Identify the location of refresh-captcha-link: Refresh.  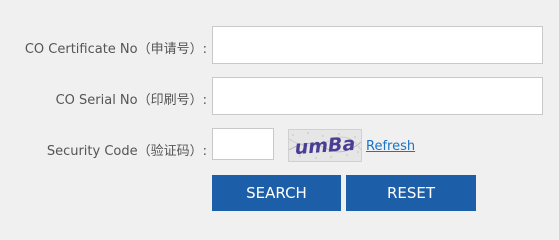
(390, 146).